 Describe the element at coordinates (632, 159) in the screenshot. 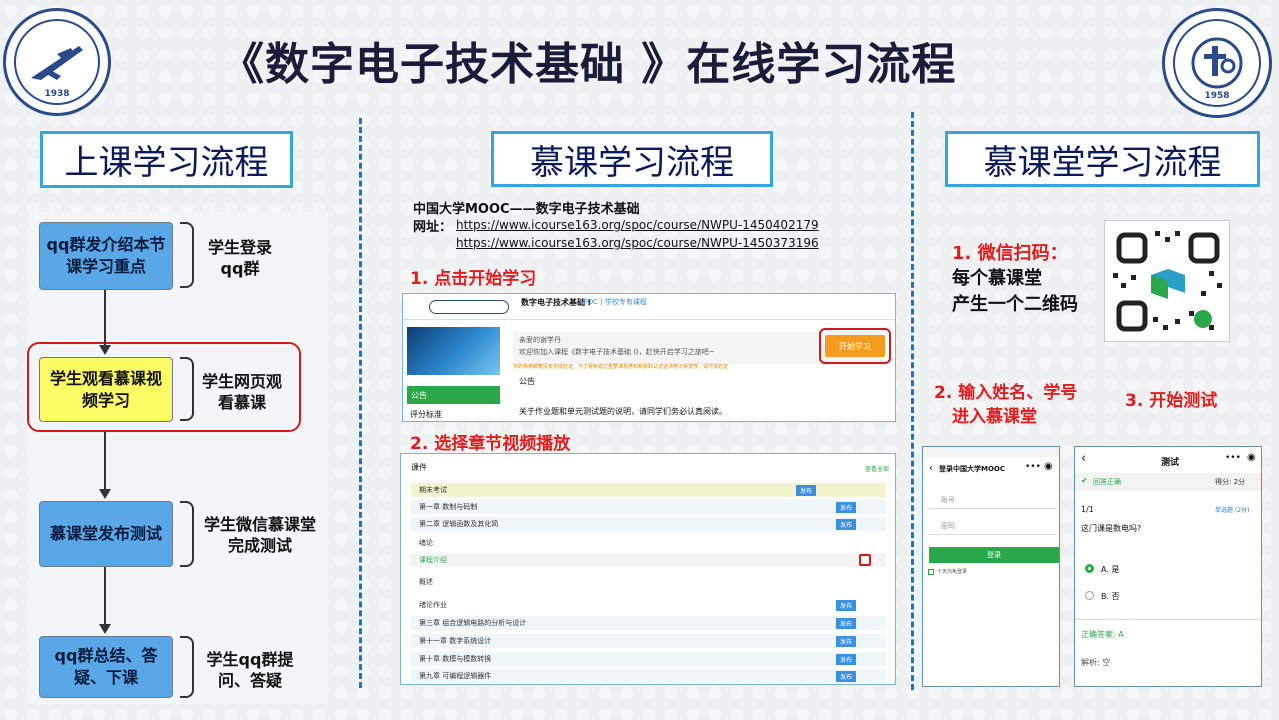

I see `section-mooc-header: 慕课学习流程` at that location.